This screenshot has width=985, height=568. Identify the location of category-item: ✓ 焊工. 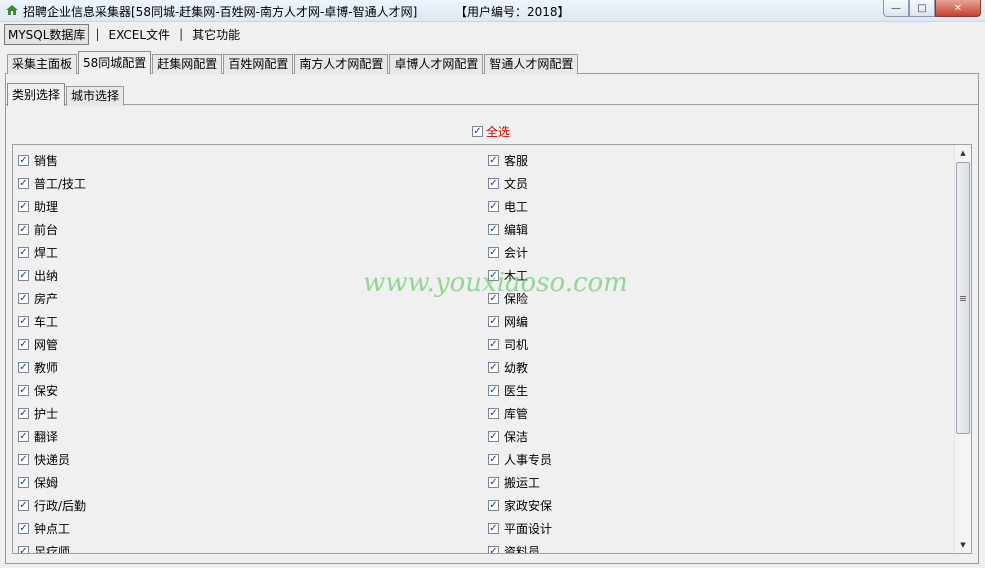
(52, 252).